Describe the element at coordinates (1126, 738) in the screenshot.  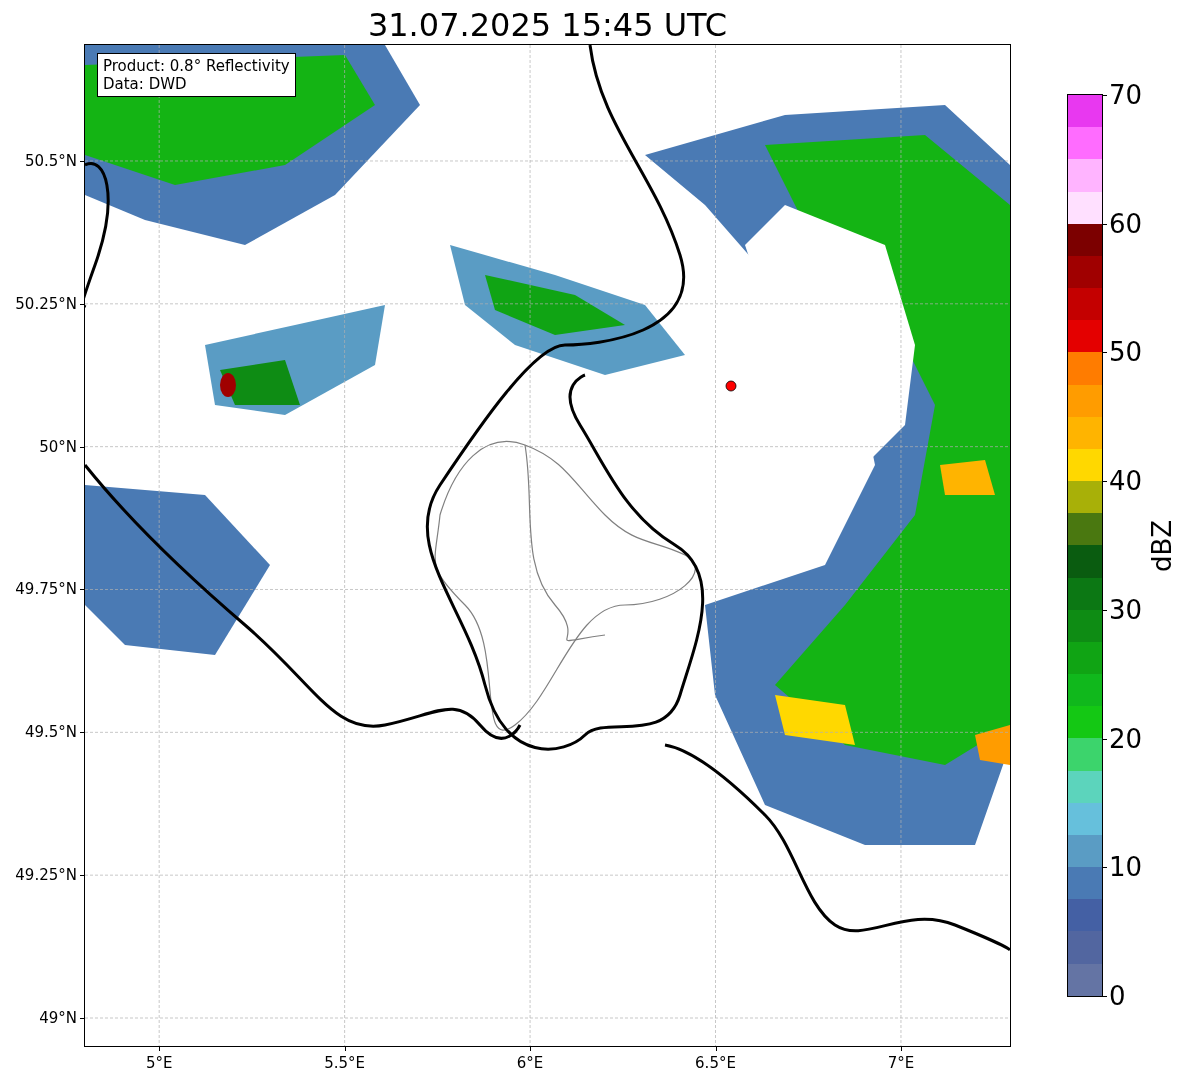
I see `colorbar-tick-label: 20` at that location.